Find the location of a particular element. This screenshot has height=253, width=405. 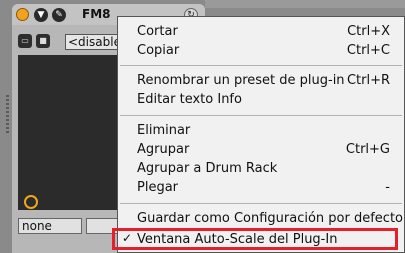

resize-grip is located at coordinates (7, 115).